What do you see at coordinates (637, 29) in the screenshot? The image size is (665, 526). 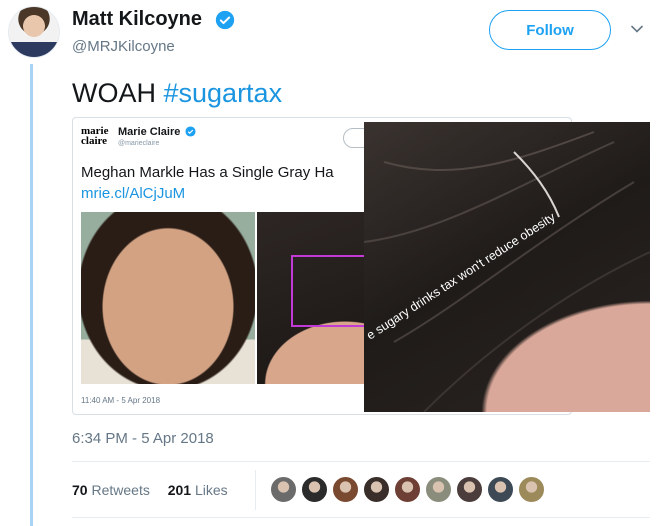 I see `chevron-down-icon` at bounding box center [637, 29].